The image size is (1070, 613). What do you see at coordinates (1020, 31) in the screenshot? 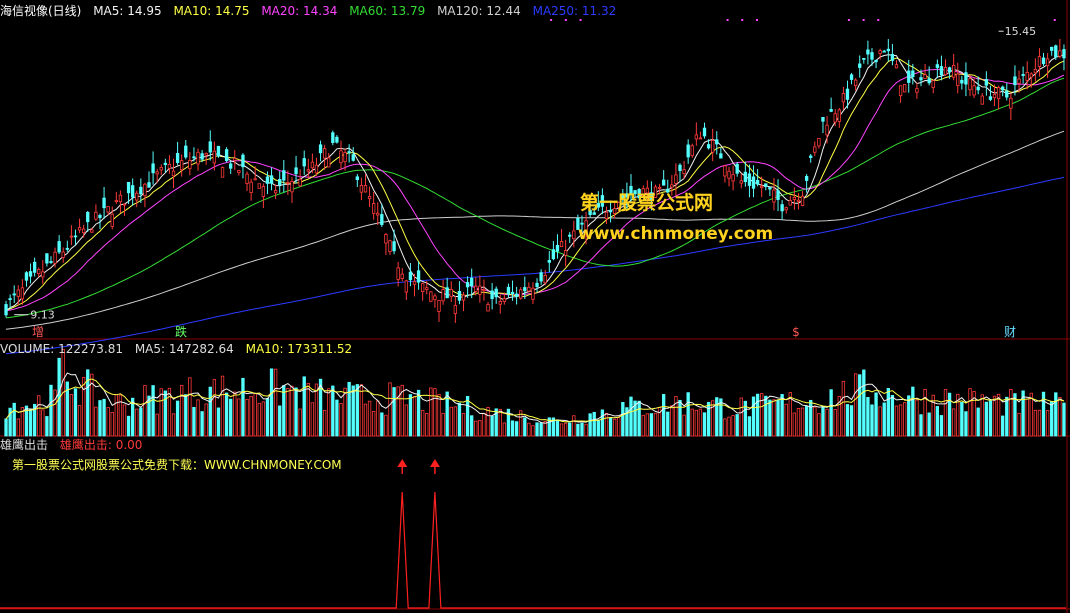
I see `high-price-label: 15.45` at bounding box center [1020, 31].